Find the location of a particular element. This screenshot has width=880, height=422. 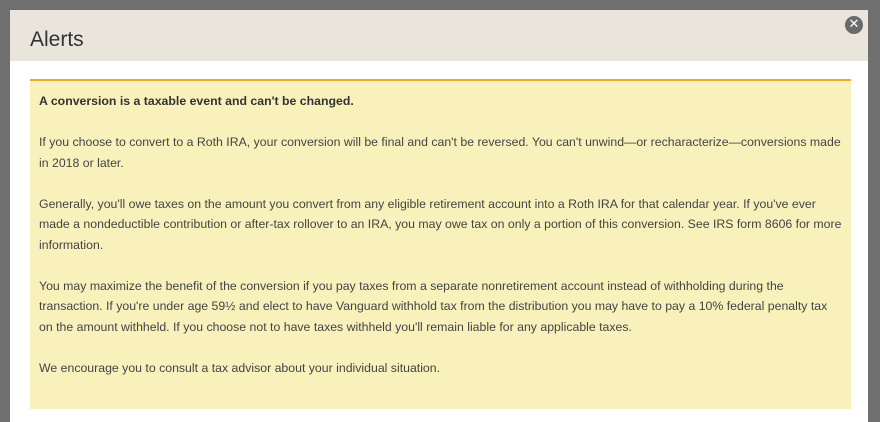

close-button: ✕ is located at coordinates (854, 25).